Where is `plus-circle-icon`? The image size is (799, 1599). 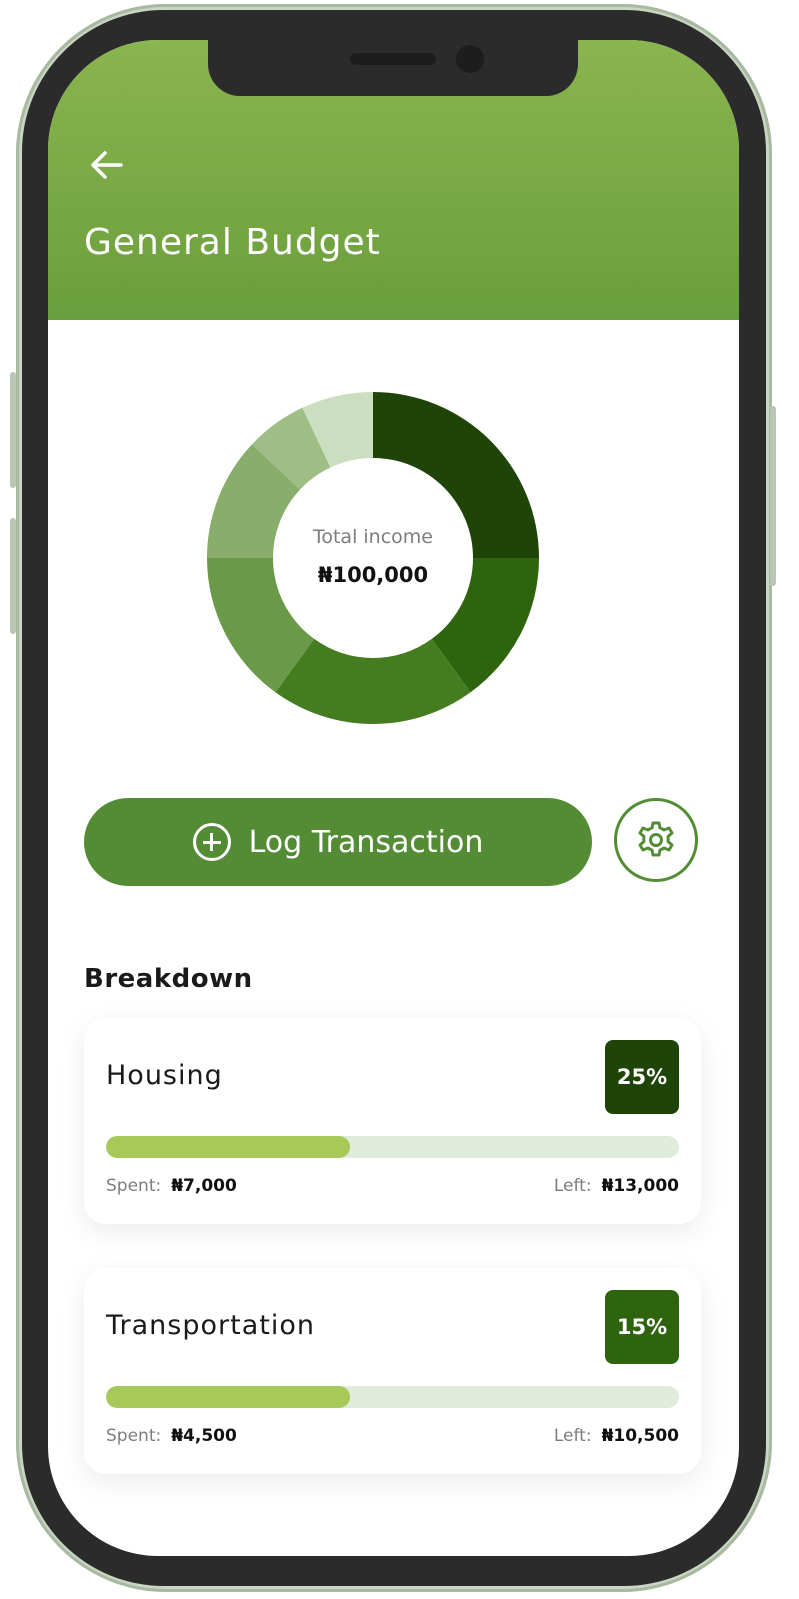 plus-circle-icon is located at coordinates (211, 842).